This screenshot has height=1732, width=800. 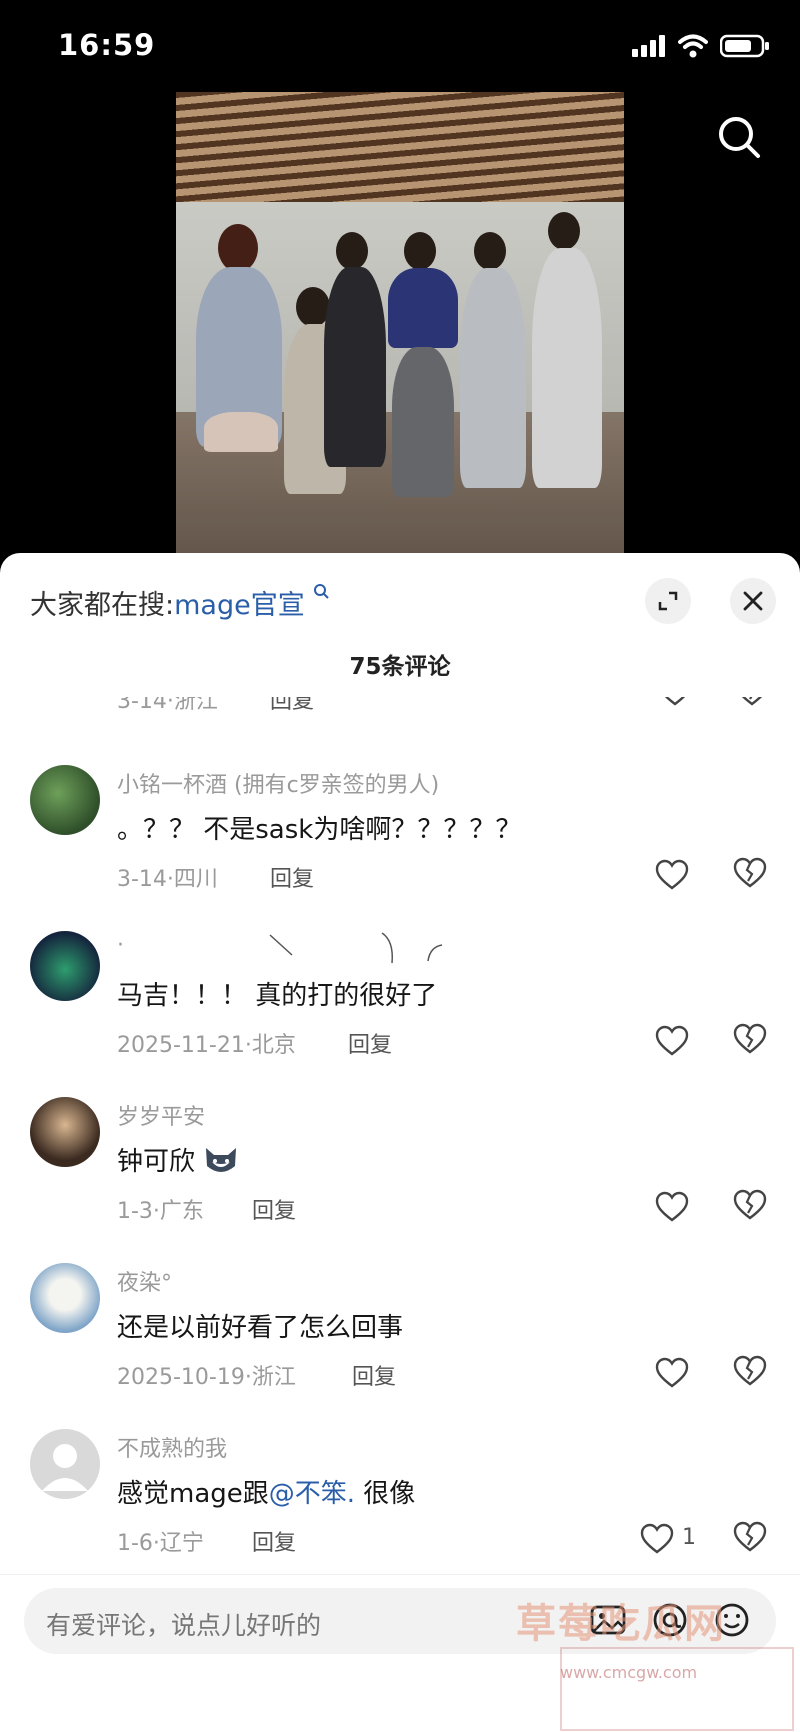 I want to click on search-button, so click(x=740, y=138).